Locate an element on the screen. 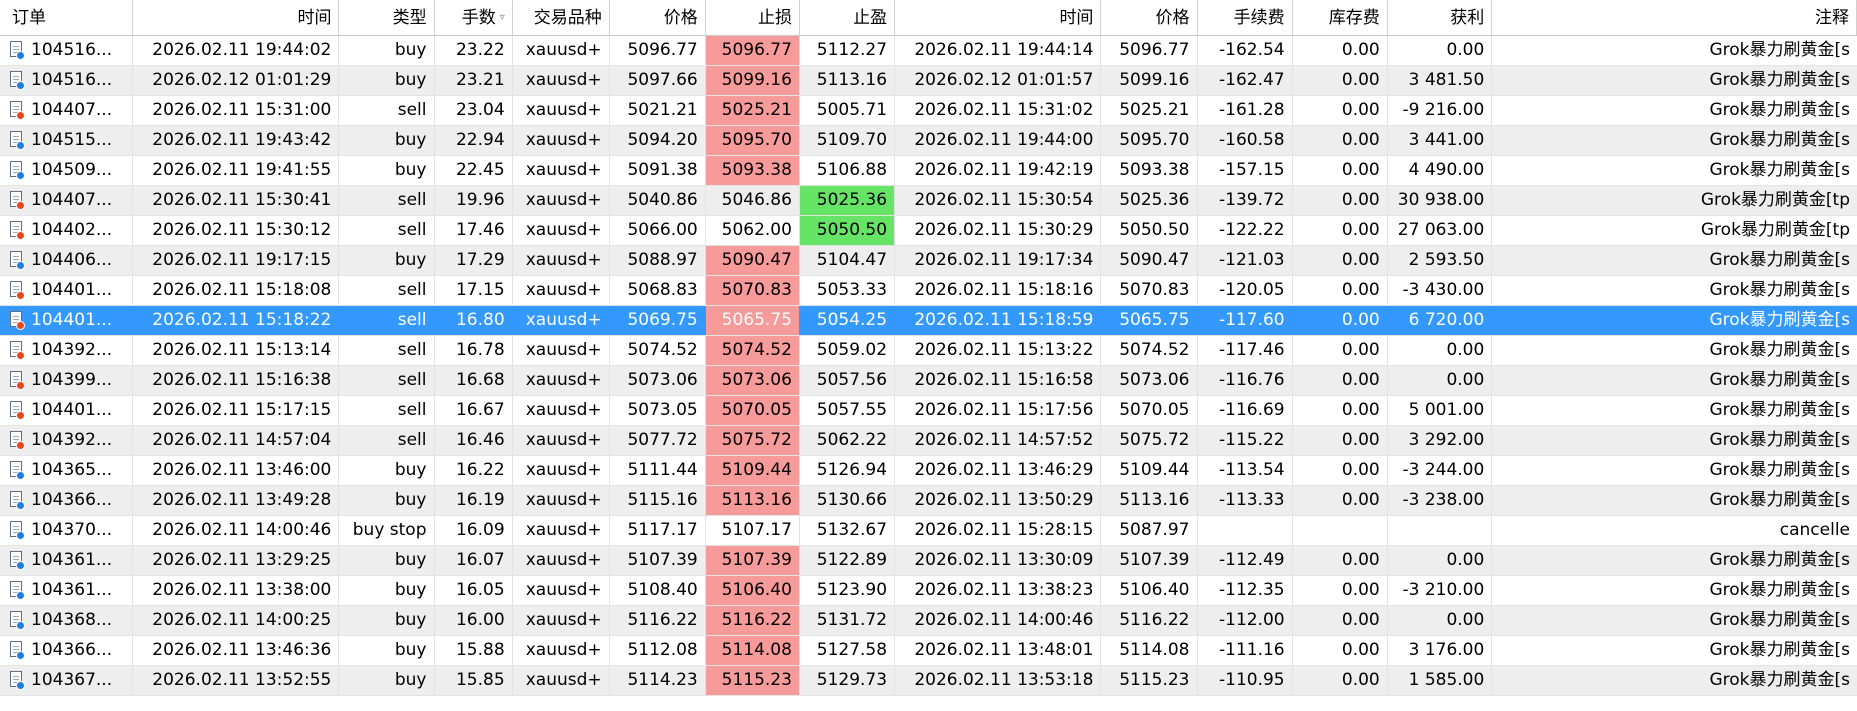  stop-loss-cell: 5113.16 is located at coordinates (752, 500).